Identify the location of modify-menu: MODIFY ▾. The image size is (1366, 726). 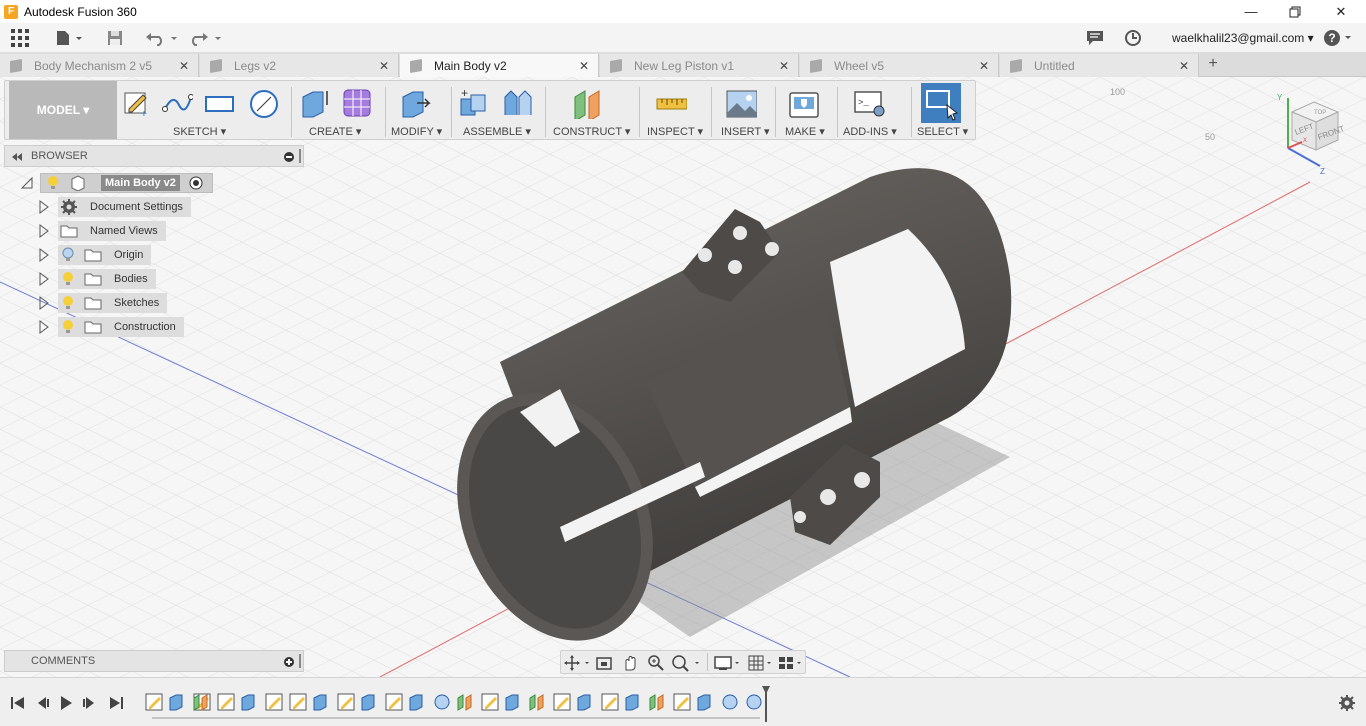
(416, 131).